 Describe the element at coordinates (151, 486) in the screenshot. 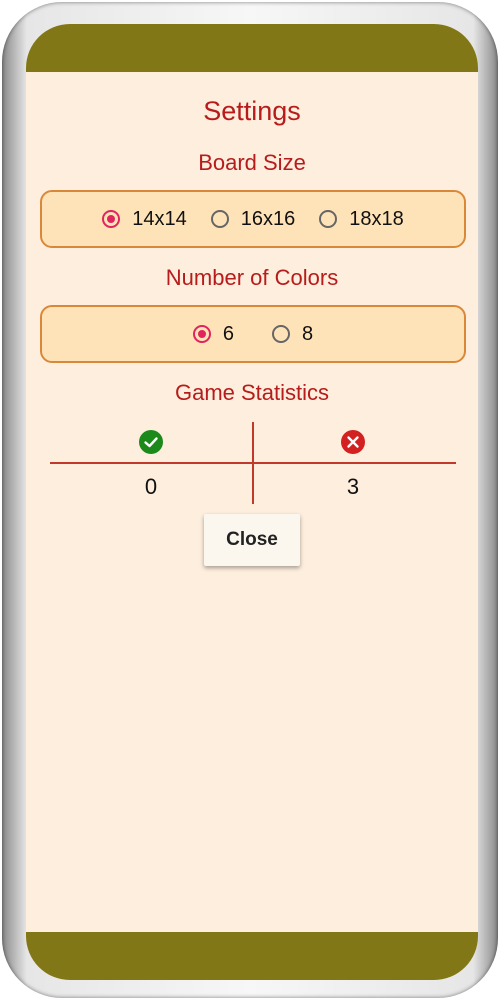

I see `wins-count: 0` at that location.